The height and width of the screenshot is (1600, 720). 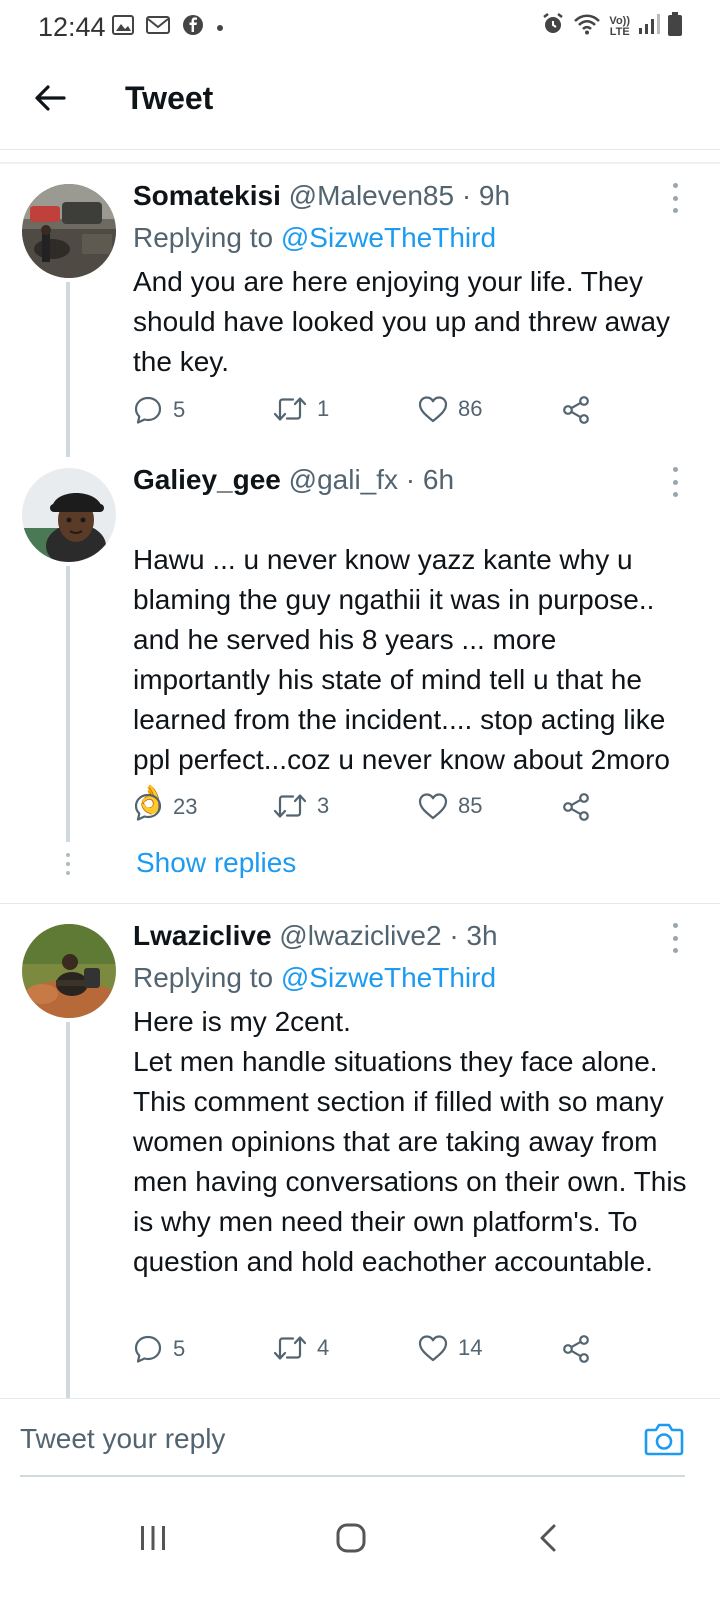 I want to click on recent-apps-button, so click(x=153, y=1538).